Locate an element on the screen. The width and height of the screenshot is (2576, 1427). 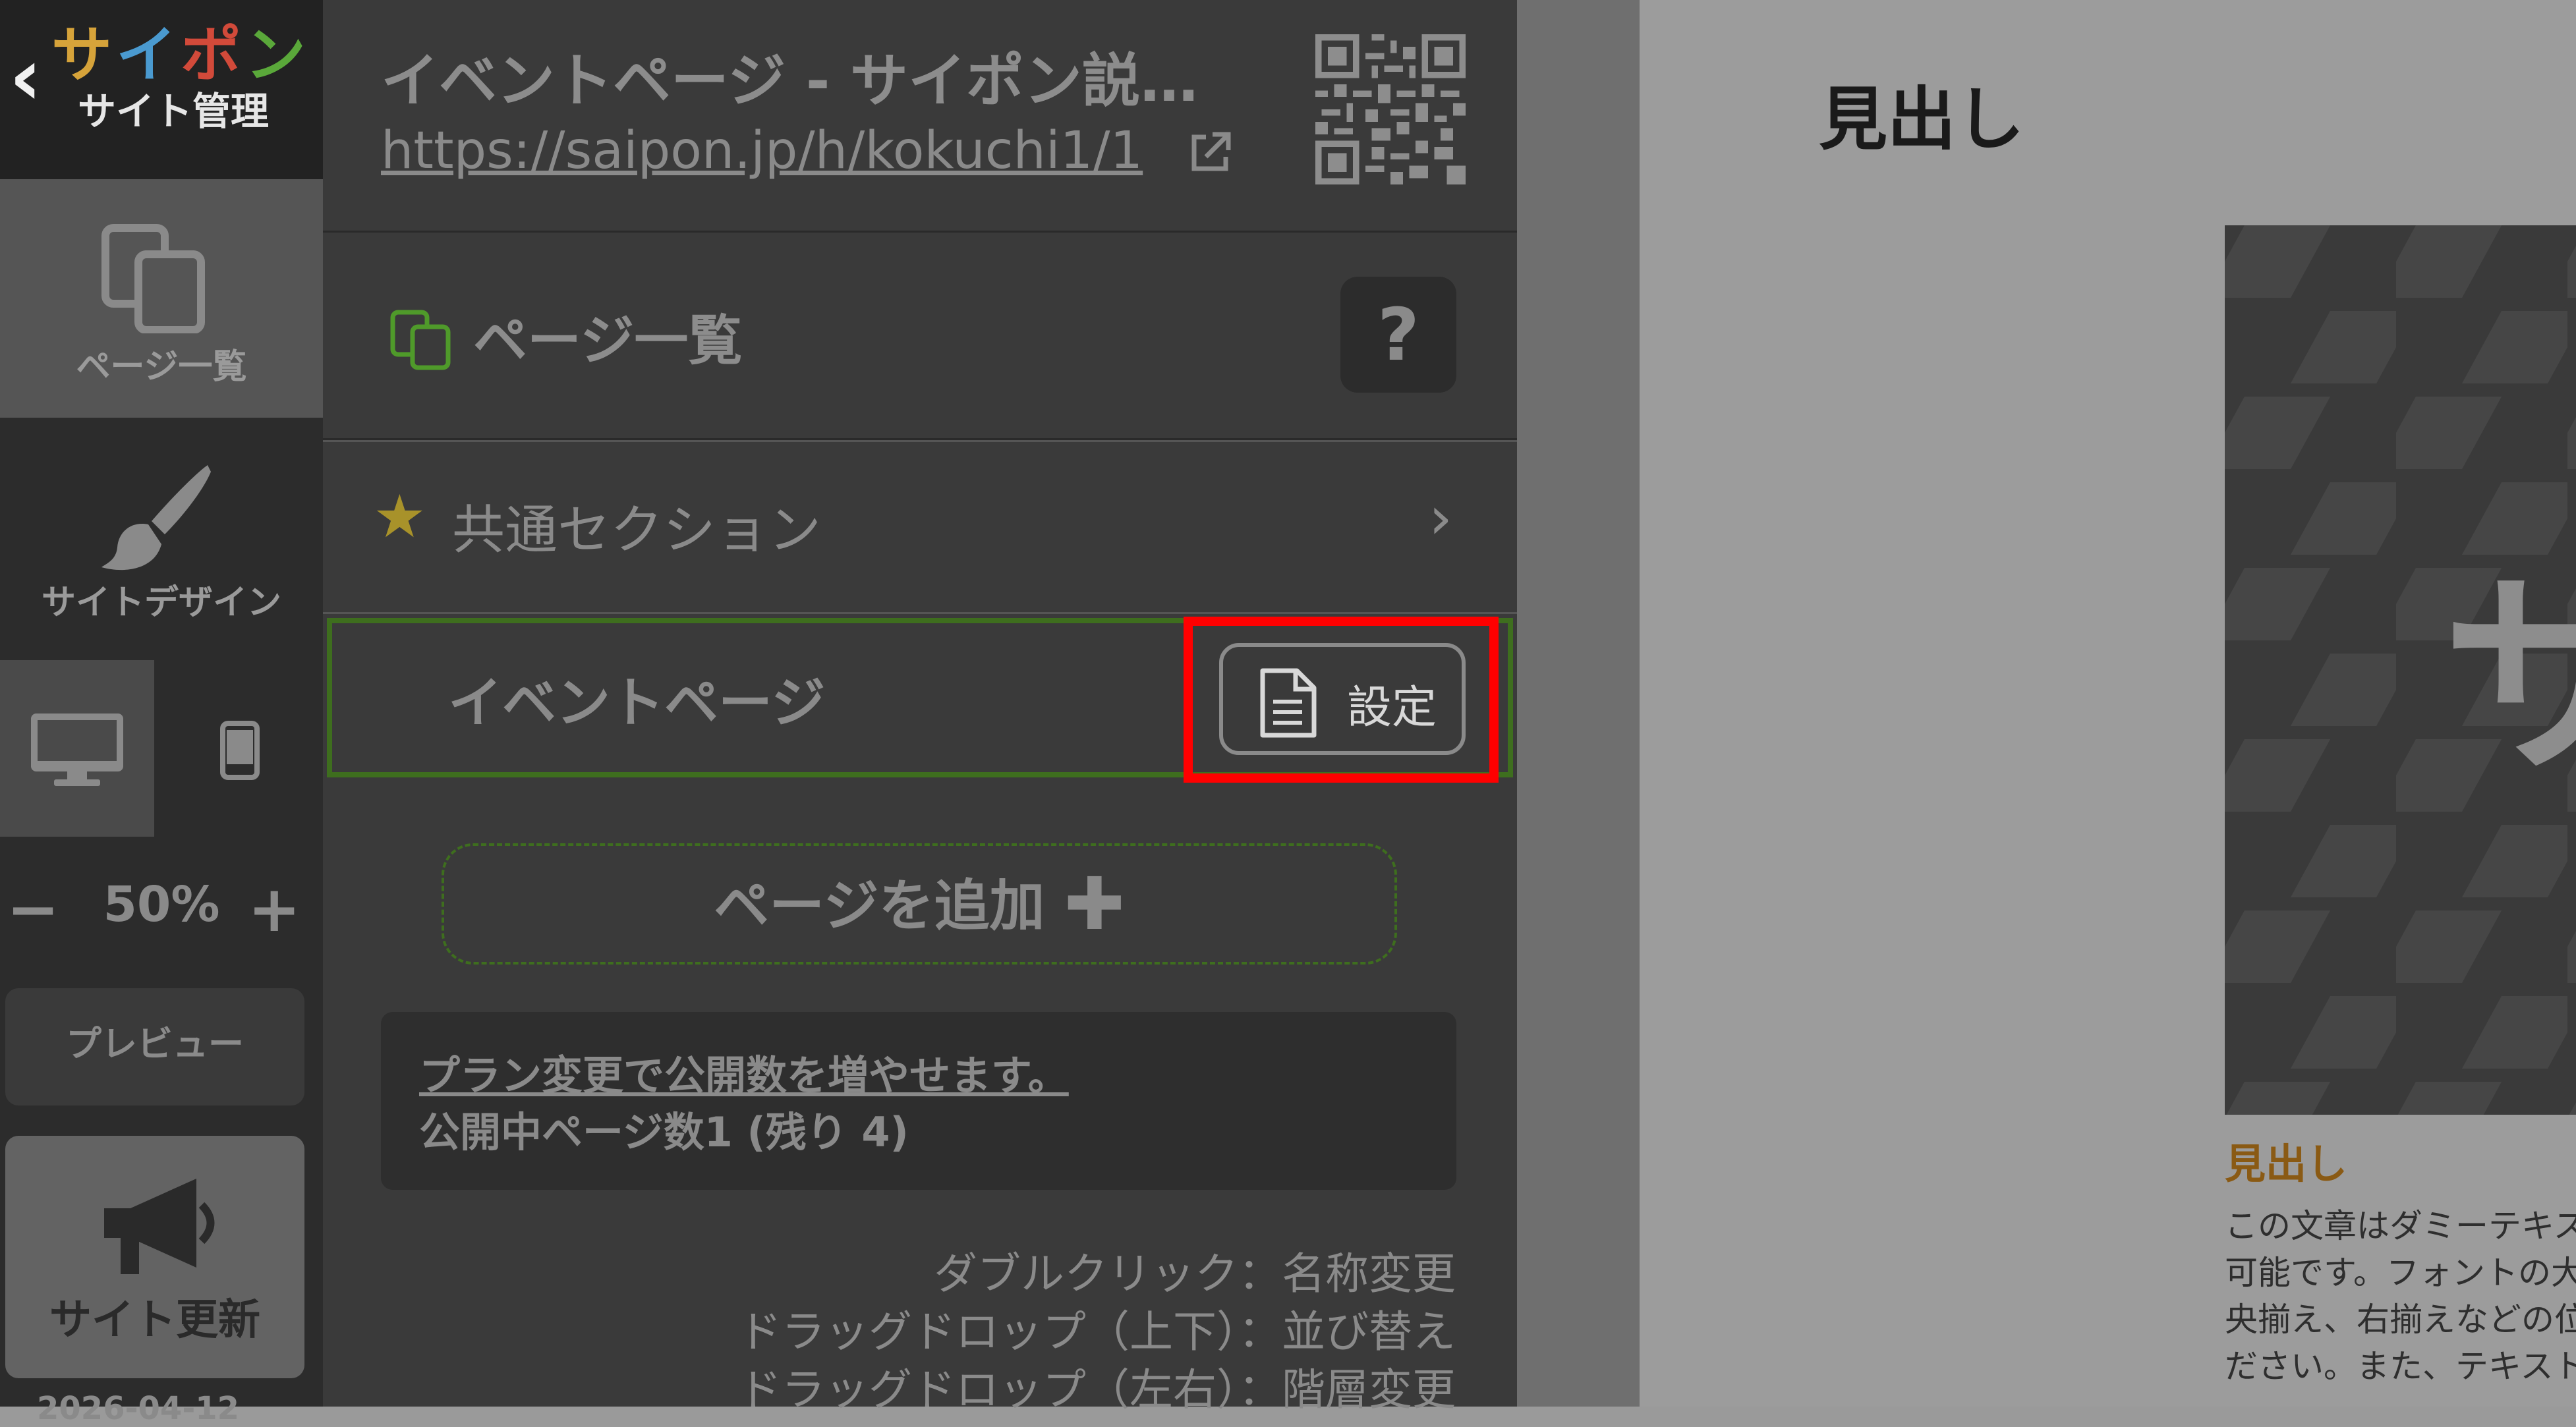
nav-page-list: ページ一覧 is located at coordinates (161, 298).